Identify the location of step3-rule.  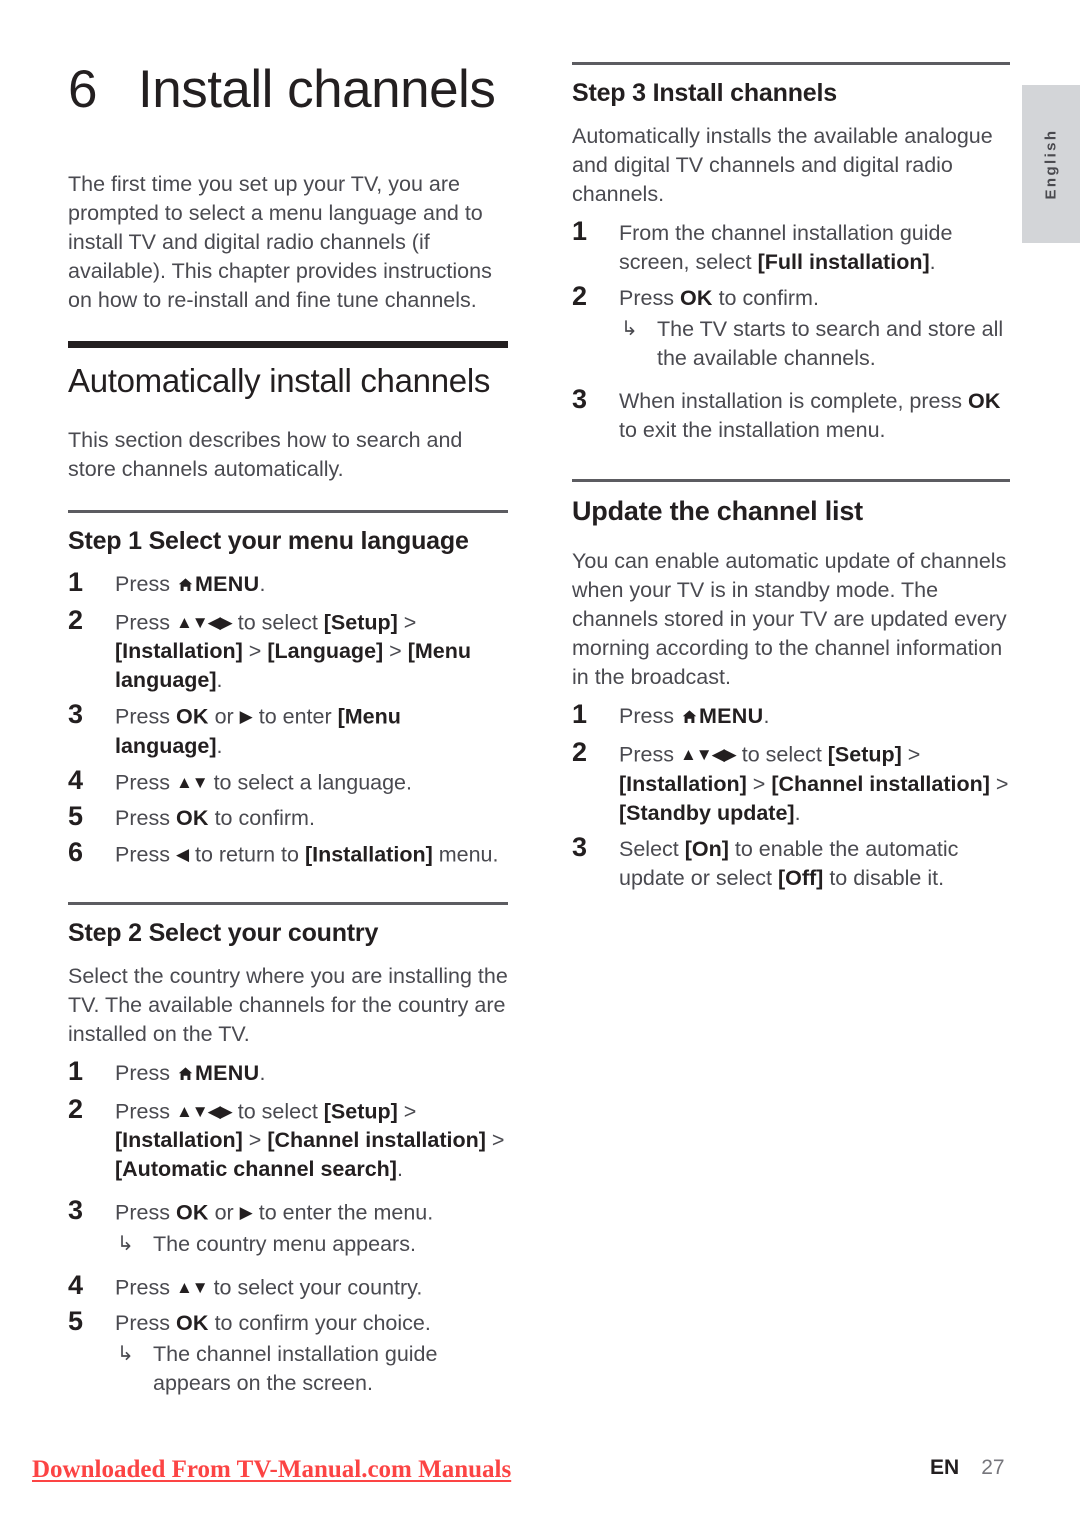
(791, 63).